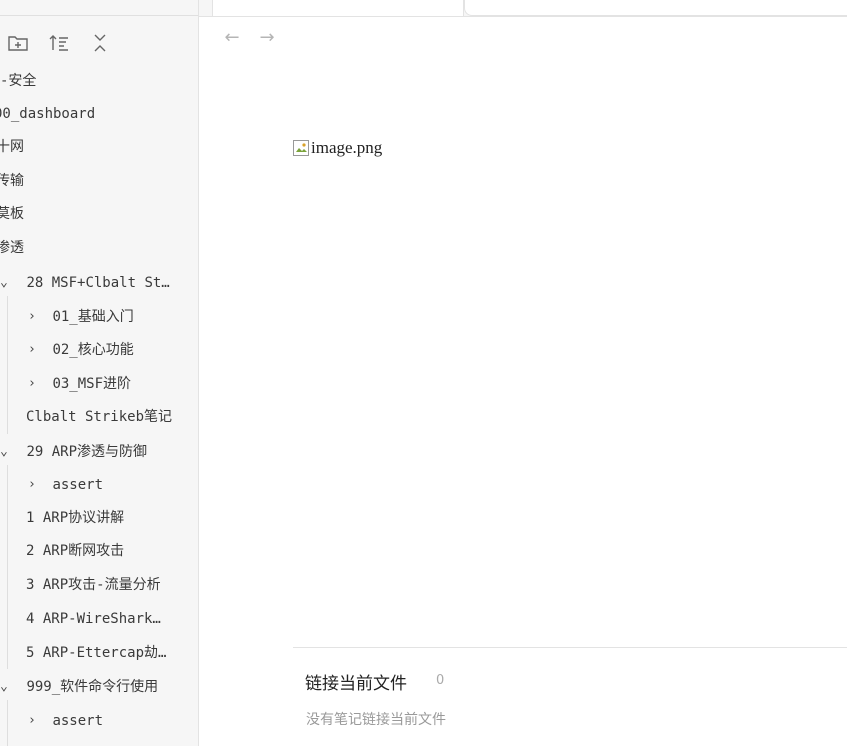 This screenshot has width=847, height=746. I want to click on sort-icon, so click(59, 43).